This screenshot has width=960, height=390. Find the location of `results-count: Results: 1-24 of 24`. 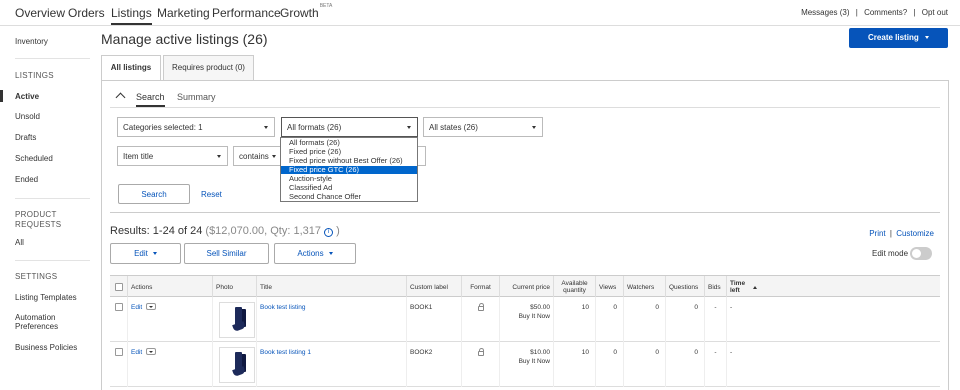

results-count: Results: 1-24 of 24 is located at coordinates (156, 231).